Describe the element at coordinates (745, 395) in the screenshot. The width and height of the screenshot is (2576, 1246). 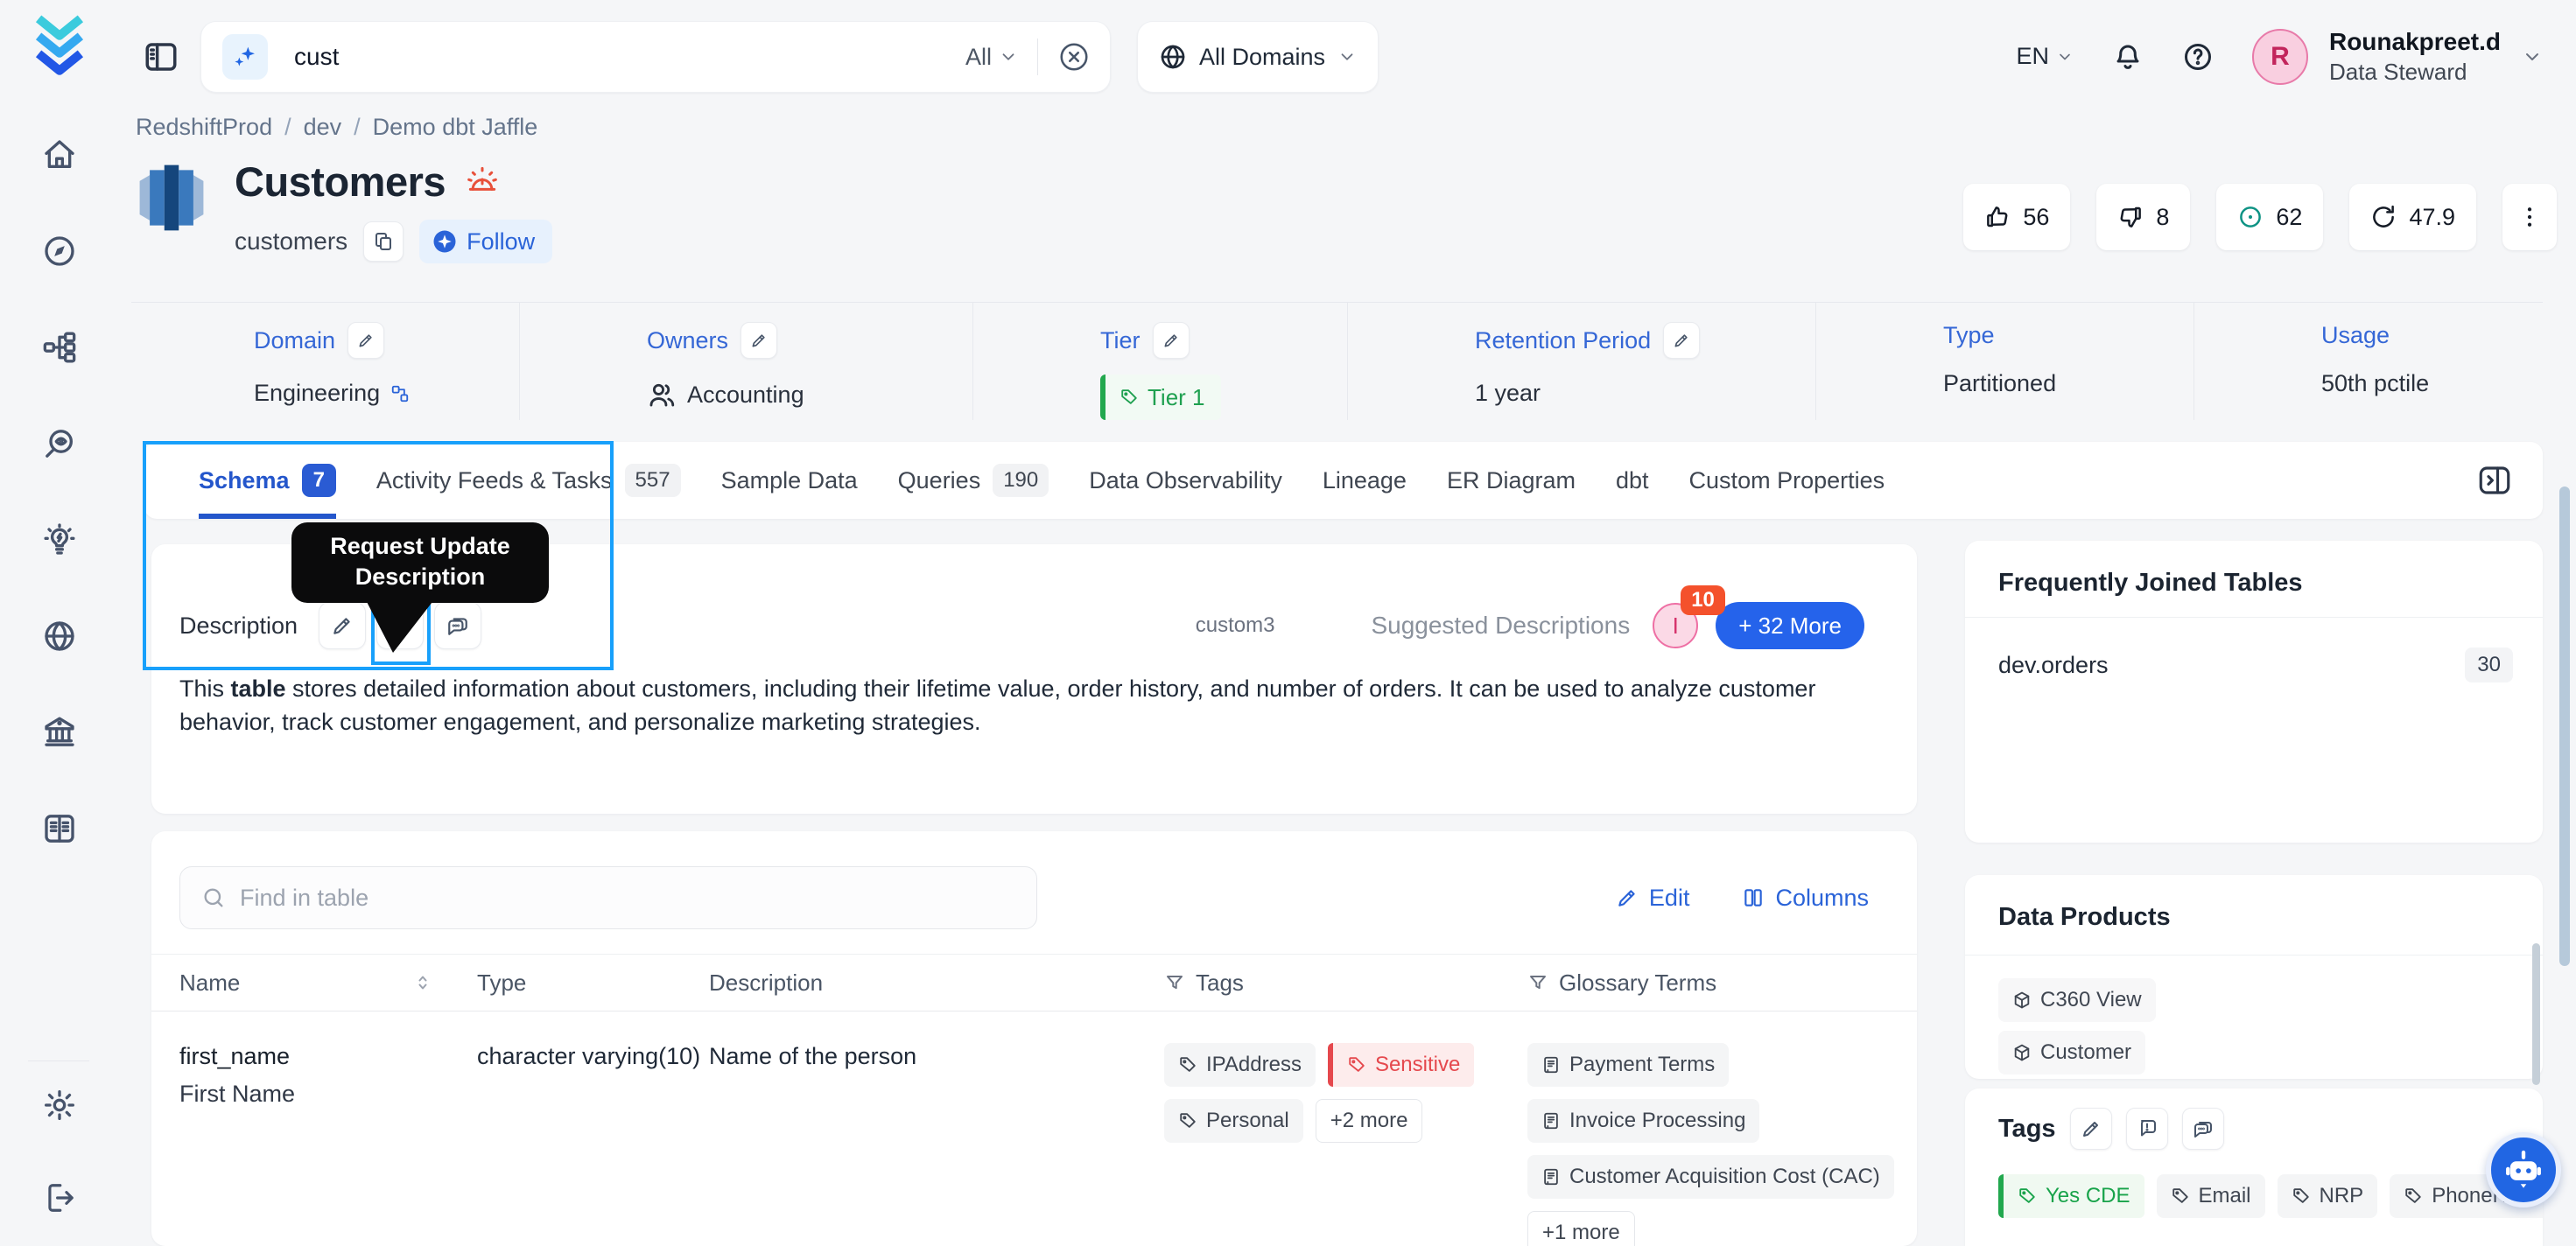
I see `owners-value: Accounting` at that location.